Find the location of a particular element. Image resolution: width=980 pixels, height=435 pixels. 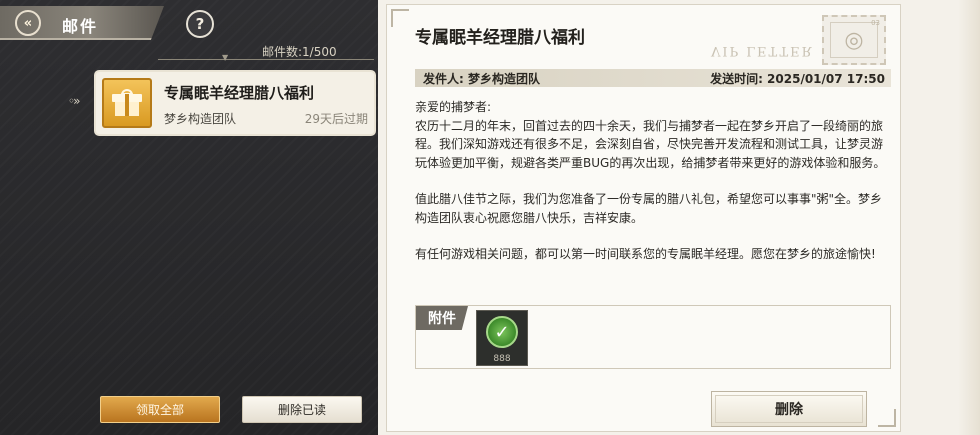

mail-item-sender: 梦乡构造团队 is located at coordinates (200, 119).